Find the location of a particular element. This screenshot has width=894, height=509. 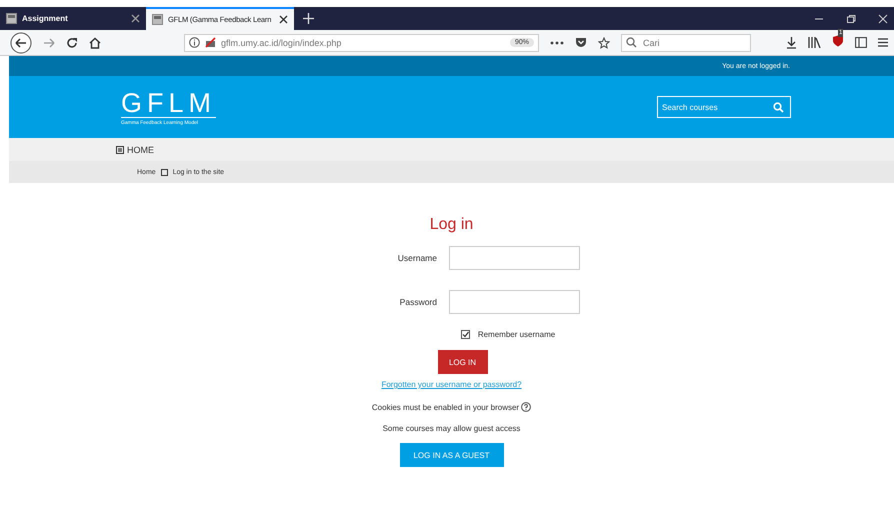

restore-icon is located at coordinates (851, 19).